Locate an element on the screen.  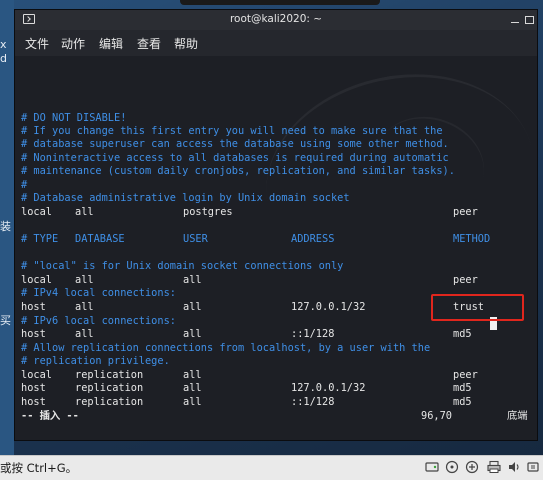
vim-status-line: -- 插入 -- 96,70 底端 is located at coordinates (274, 416).